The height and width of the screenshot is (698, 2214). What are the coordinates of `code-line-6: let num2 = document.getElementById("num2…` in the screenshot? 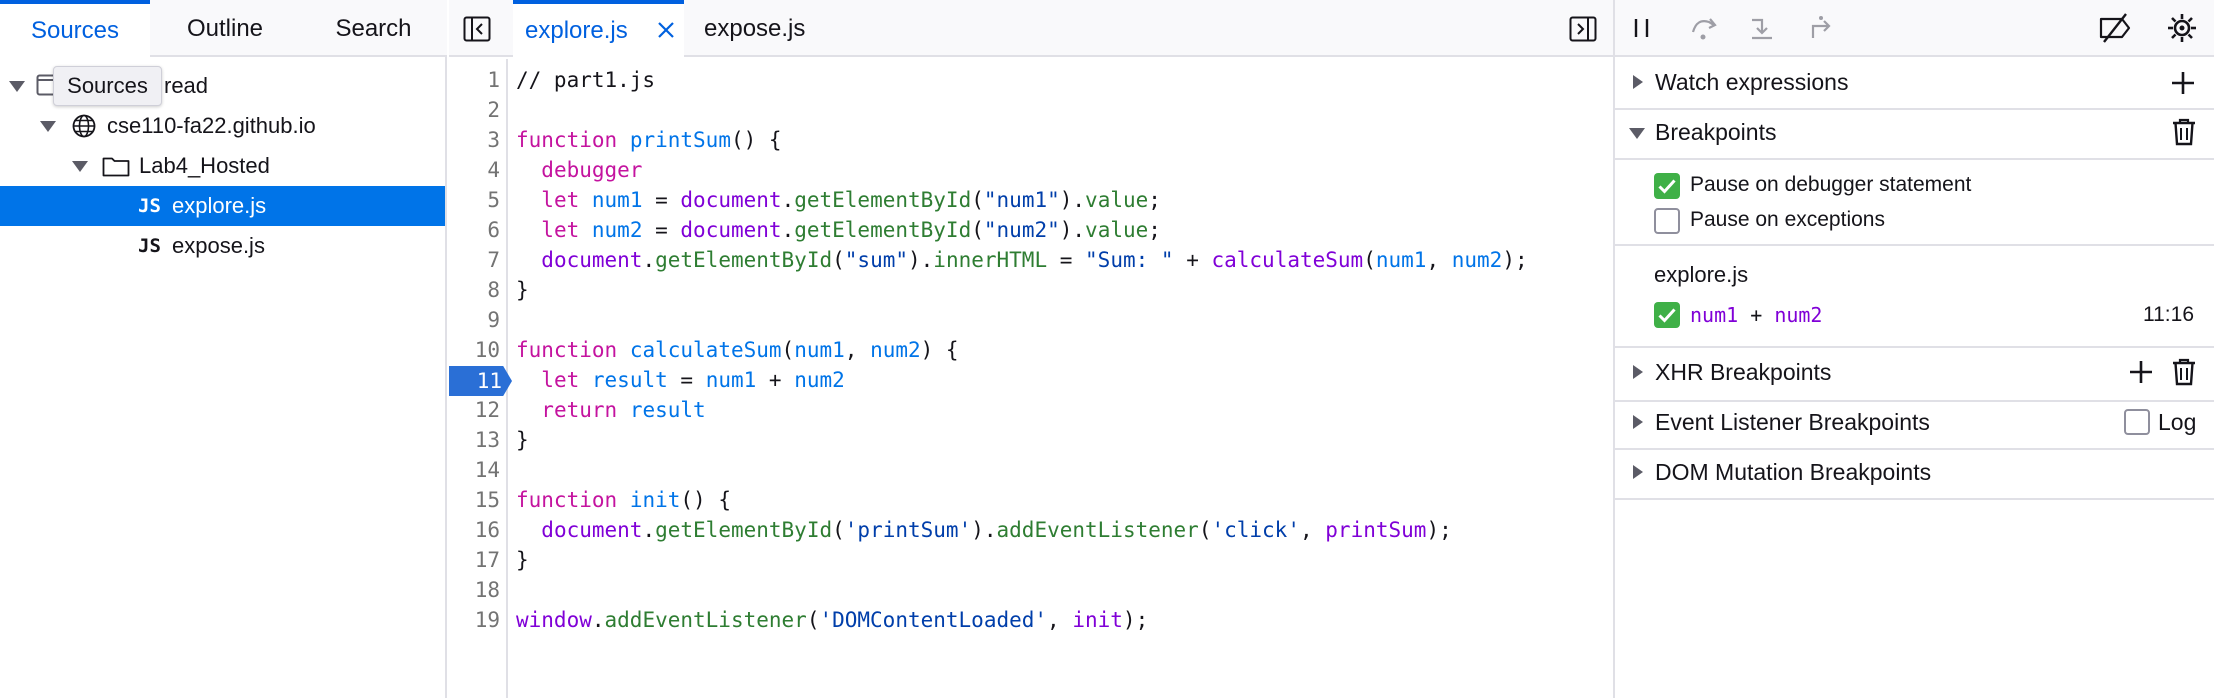 It's located at (851, 230).